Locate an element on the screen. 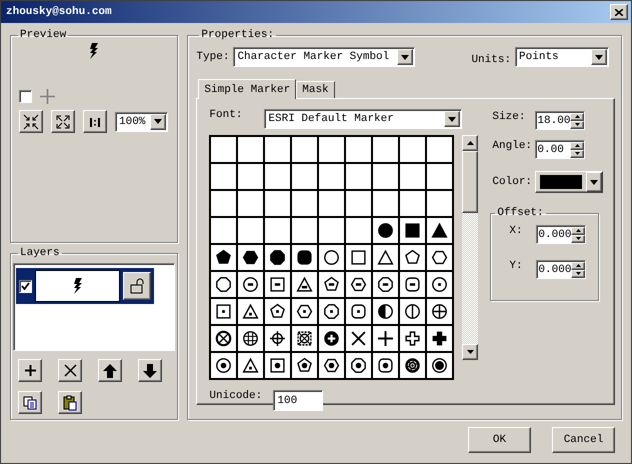 This screenshot has height=464, width=632. paste-button is located at coordinates (70, 402).